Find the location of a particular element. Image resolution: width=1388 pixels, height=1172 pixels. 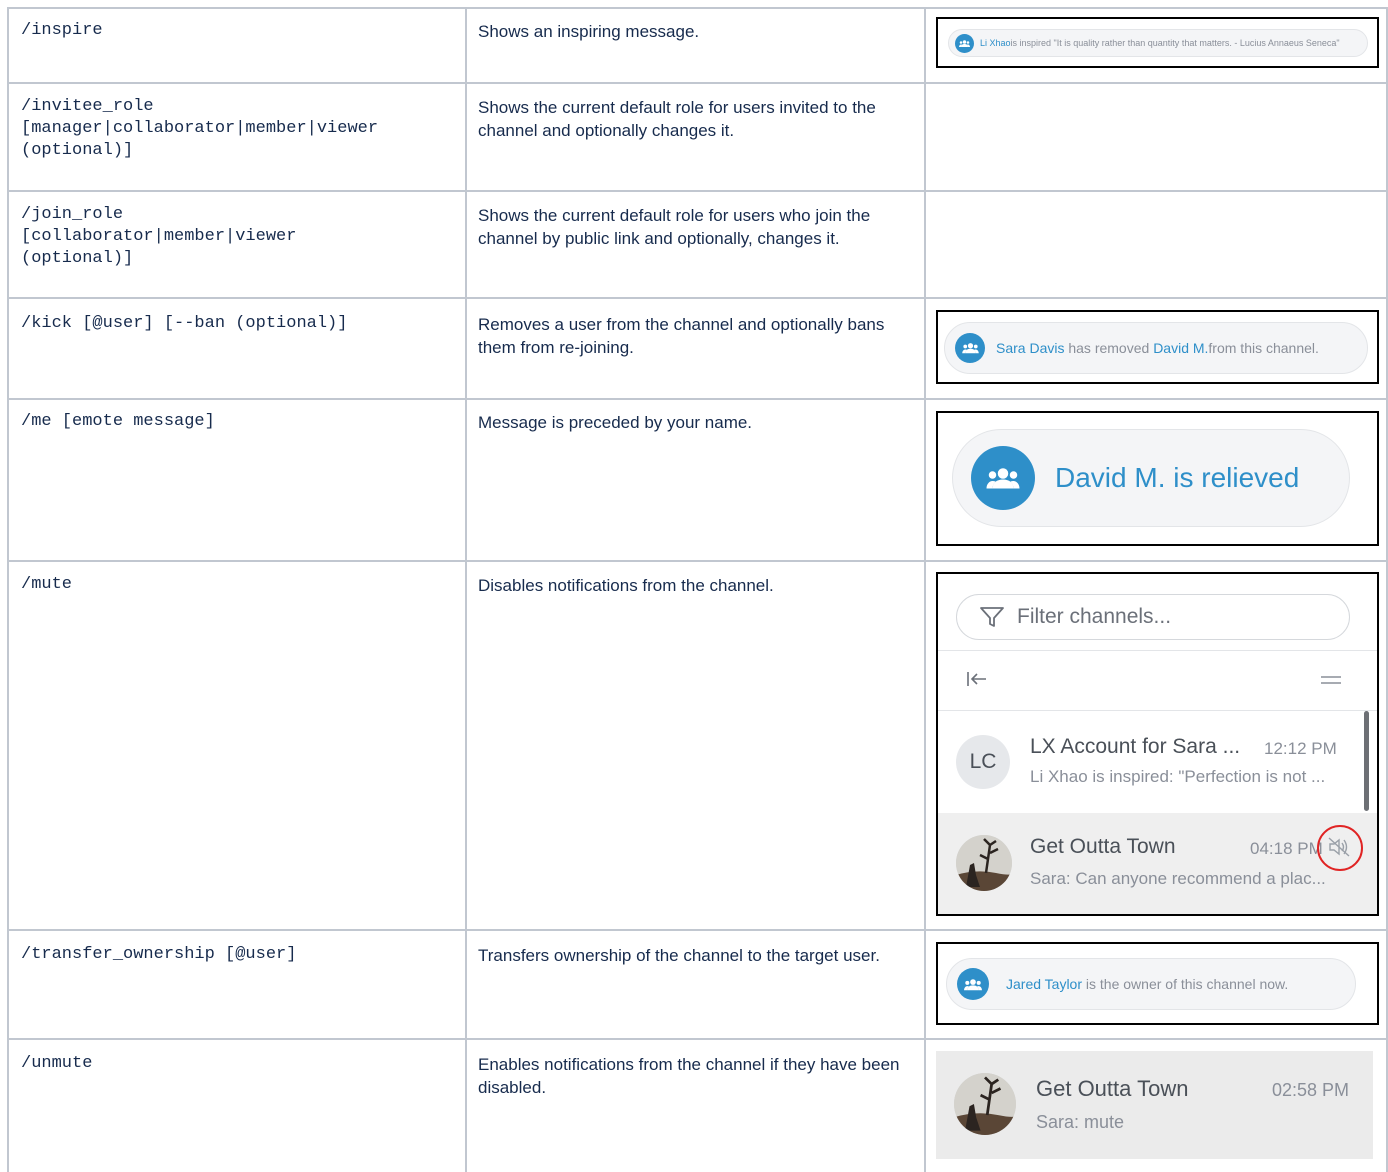

command-description: Shows an inspiring message. is located at coordinates (589, 31).